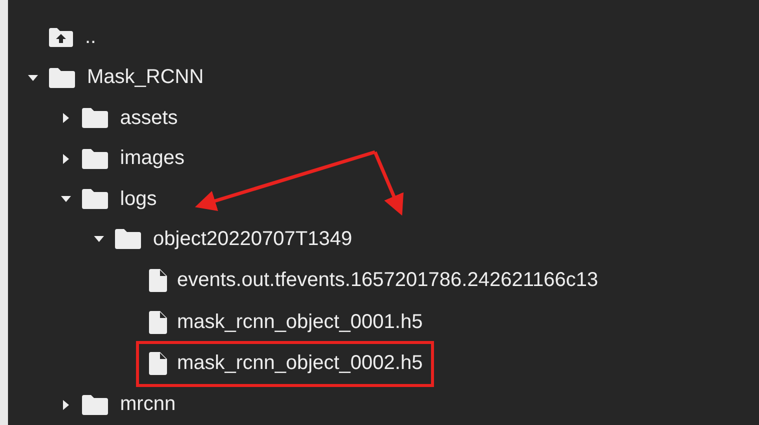  Describe the element at coordinates (387, 280) in the screenshot. I see `file-name: events.out.tfevents.1657201786.242621166c13` at that location.